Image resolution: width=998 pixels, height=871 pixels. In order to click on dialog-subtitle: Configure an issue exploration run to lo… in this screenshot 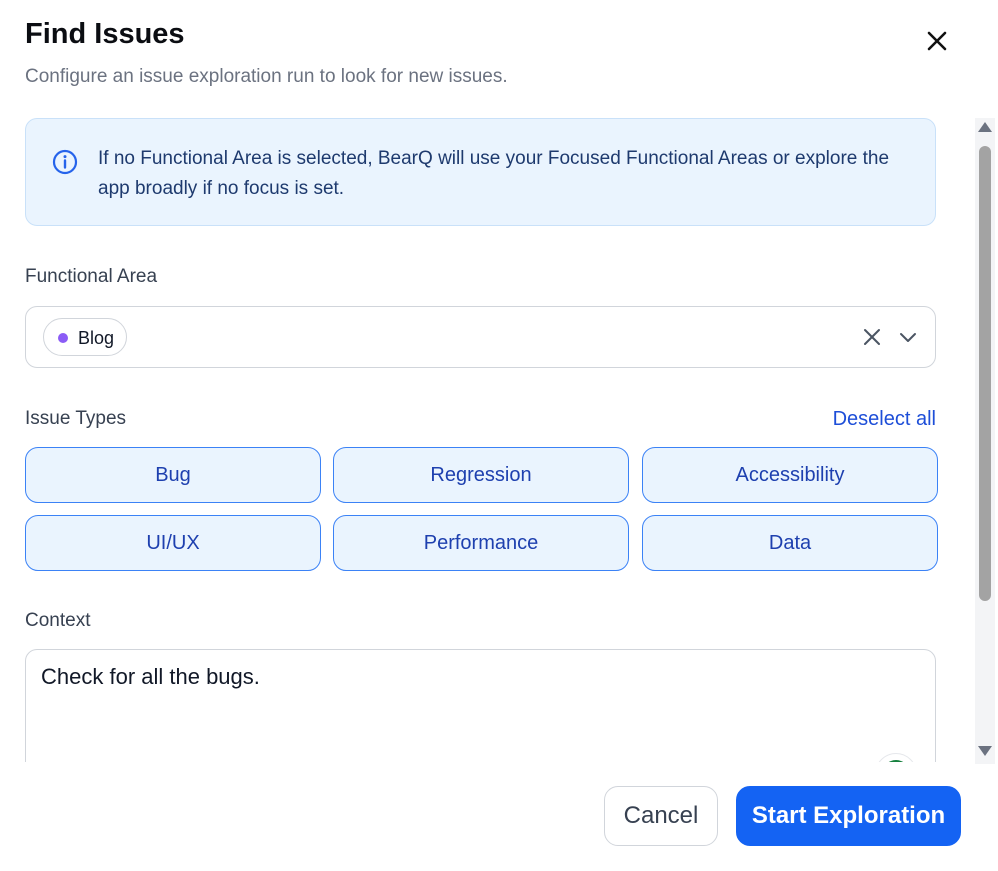, I will do `click(266, 76)`.